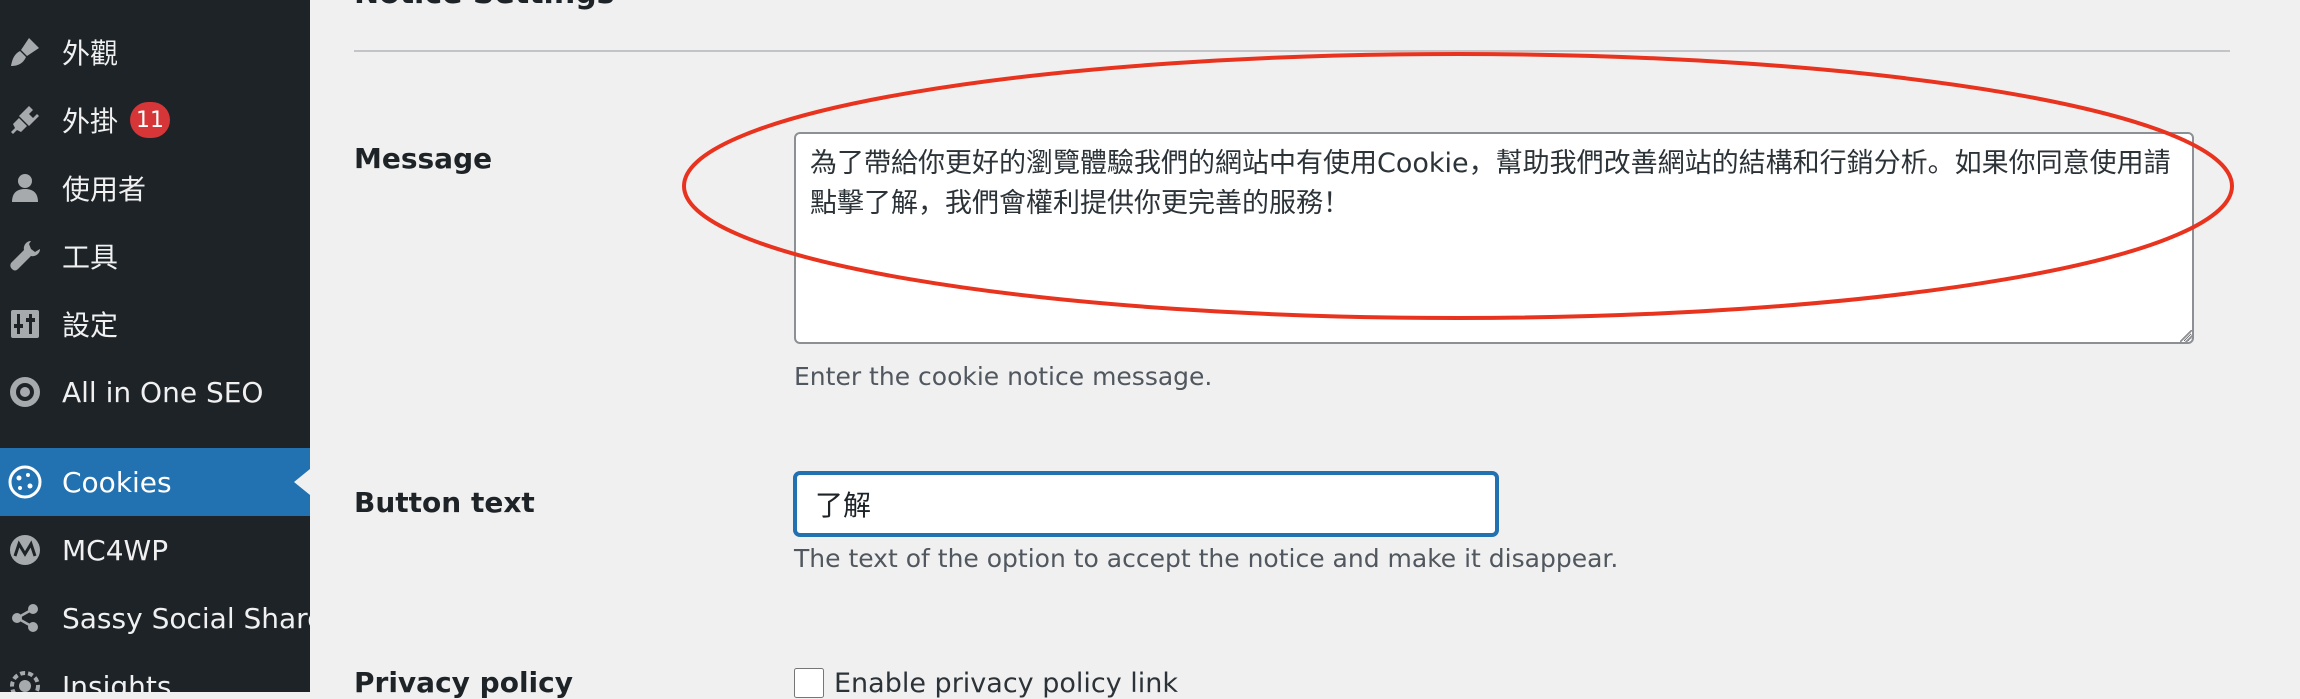  I want to click on insights-gear-icon, so click(25, 680).